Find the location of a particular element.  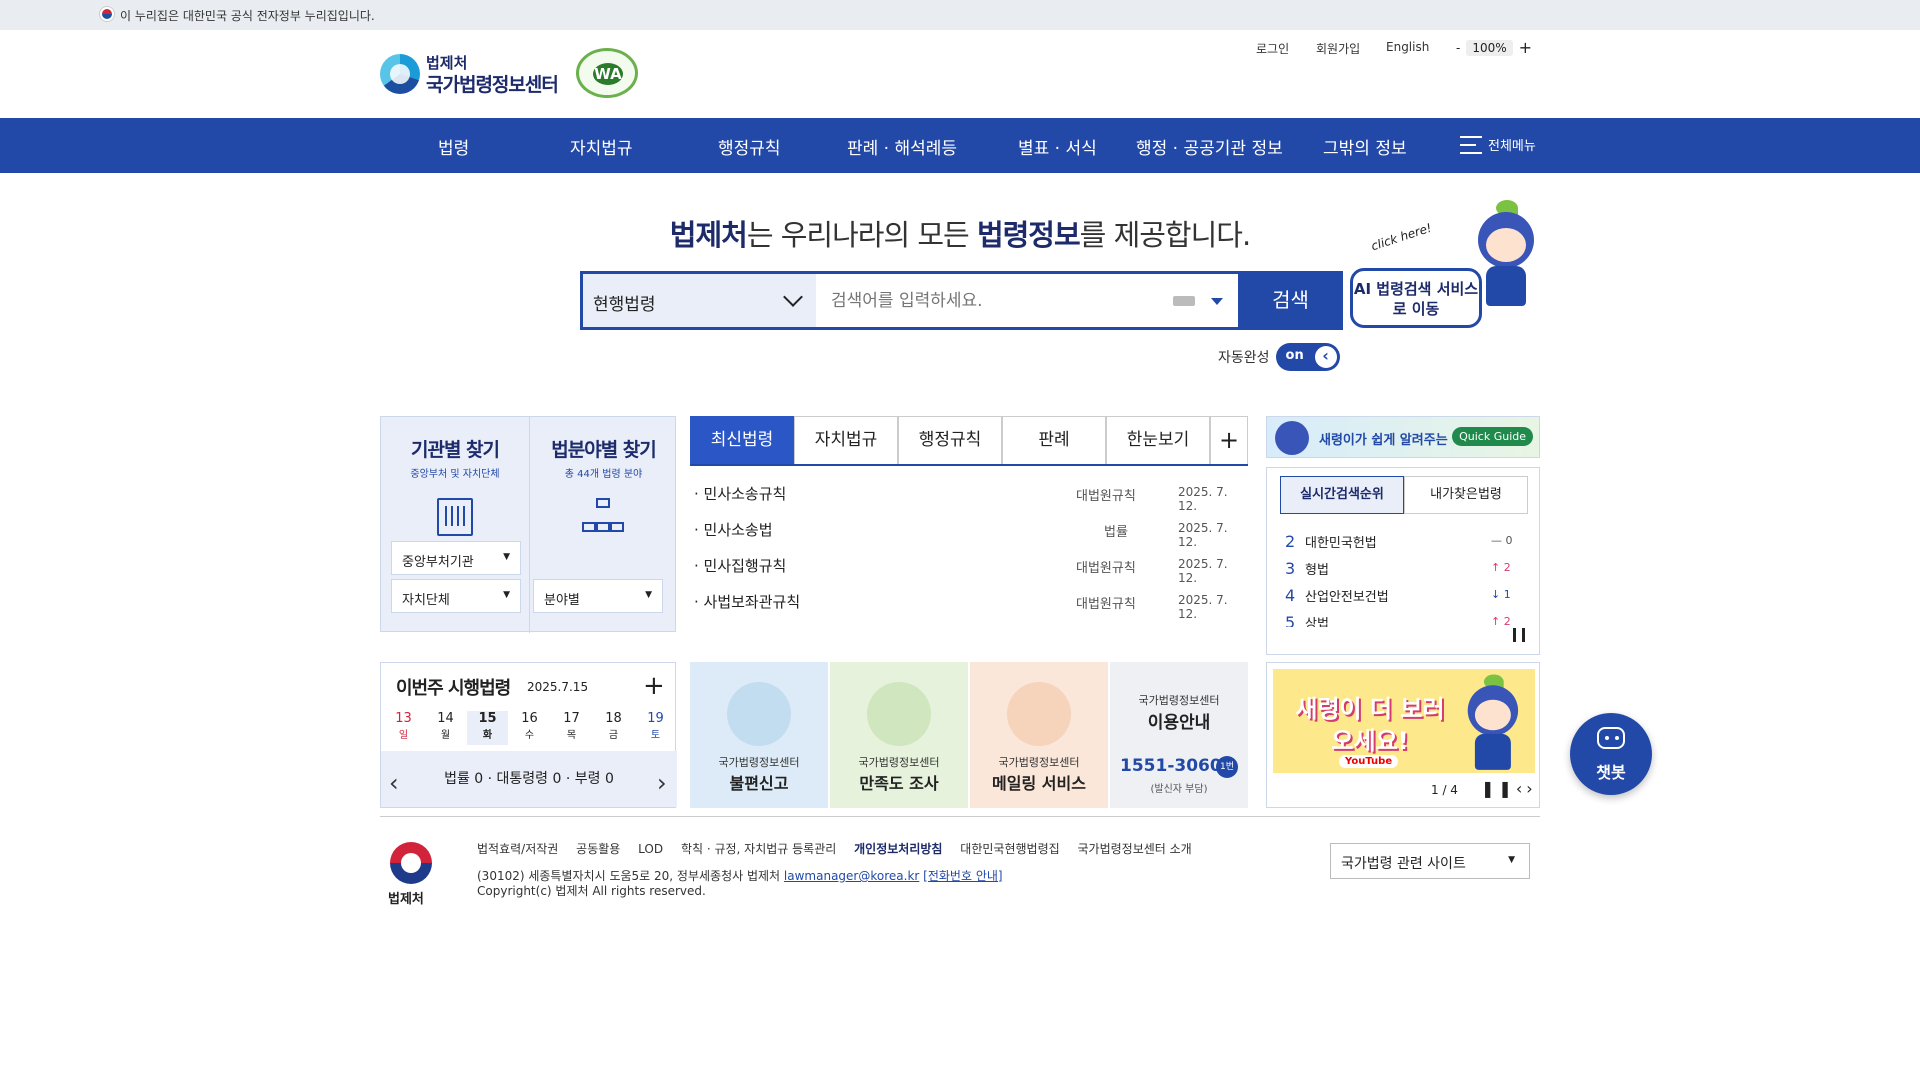

search-scope-select: 현행법령 is located at coordinates (699, 300).